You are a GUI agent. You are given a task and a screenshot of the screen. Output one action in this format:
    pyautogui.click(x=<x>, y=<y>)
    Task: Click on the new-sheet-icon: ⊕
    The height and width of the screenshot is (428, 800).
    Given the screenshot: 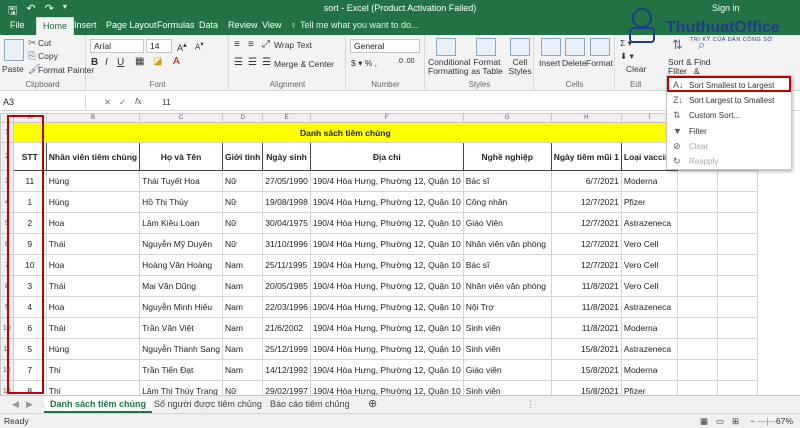 What is the action you would take?
    pyautogui.click(x=372, y=404)
    